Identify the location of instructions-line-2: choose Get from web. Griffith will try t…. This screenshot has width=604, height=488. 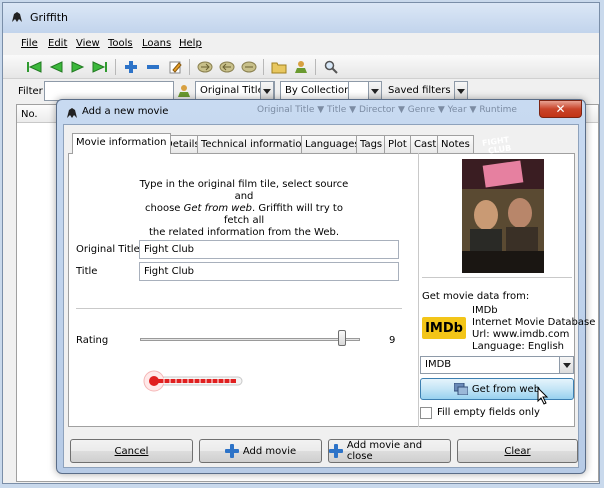
(244, 215).